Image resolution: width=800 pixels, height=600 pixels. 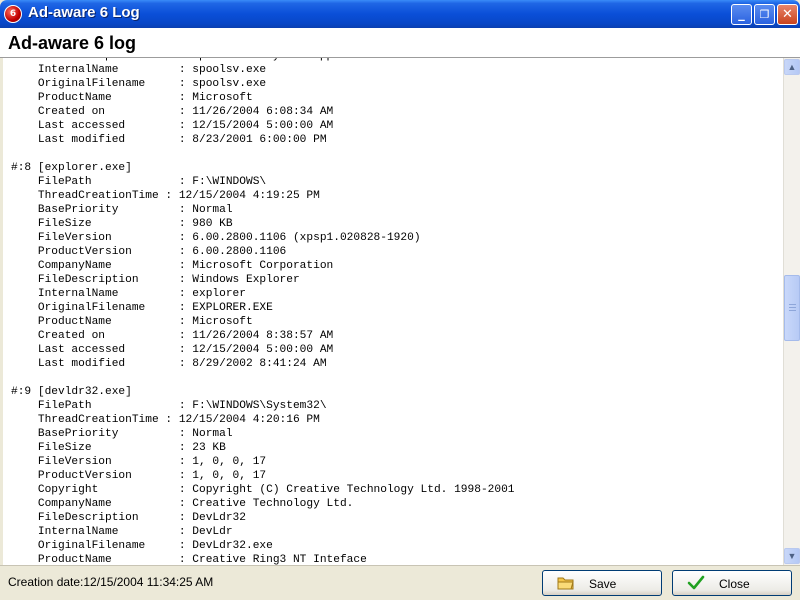 What do you see at coordinates (139, 476) in the screenshot?
I see `log-line: ProductVersion : 1, 0, 0, 17` at bounding box center [139, 476].